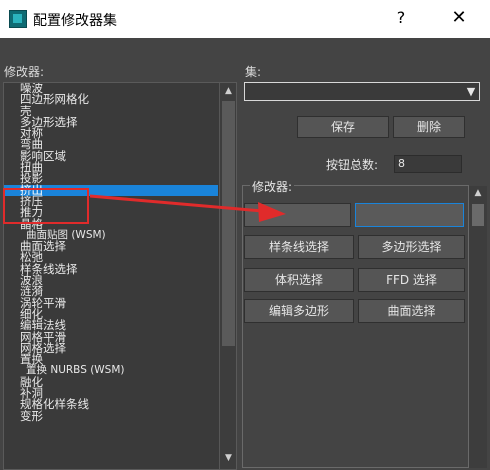 This screenshot has height=470, width=490. What do you see at coordinates (245, 19) in the screenshot?
I see `title-bar: 配置修改器集 ? ✕` at bounding box center [245, 19].